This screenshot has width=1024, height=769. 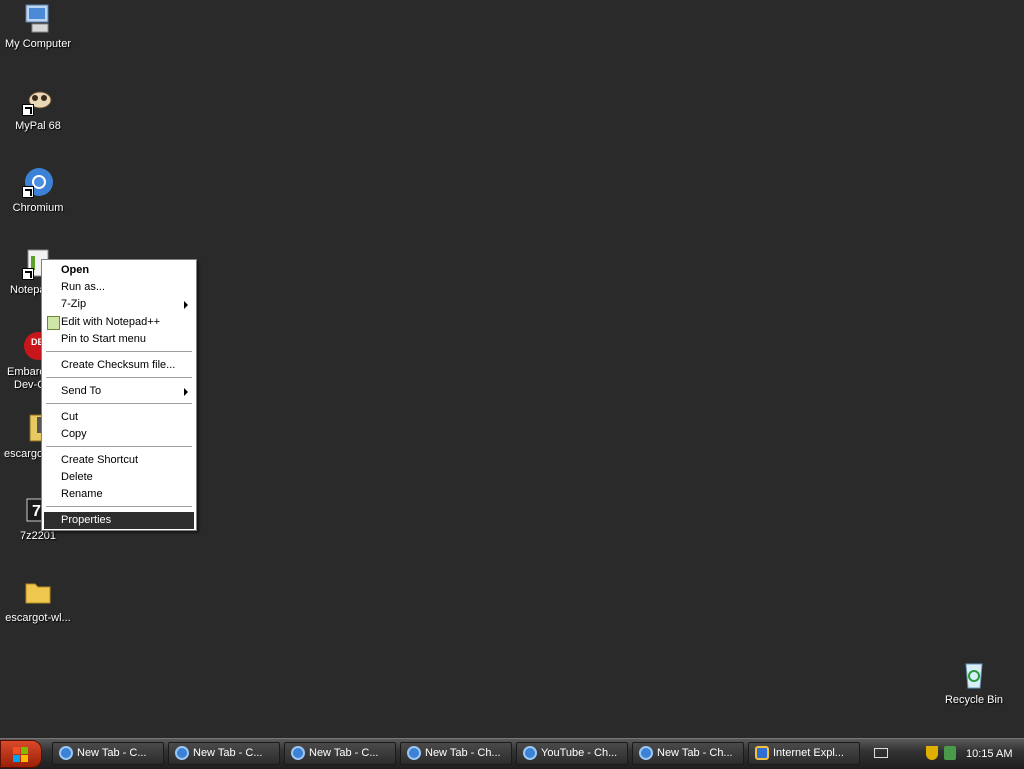 I want to click on my-computer-icon, so click(x=38, y=18).